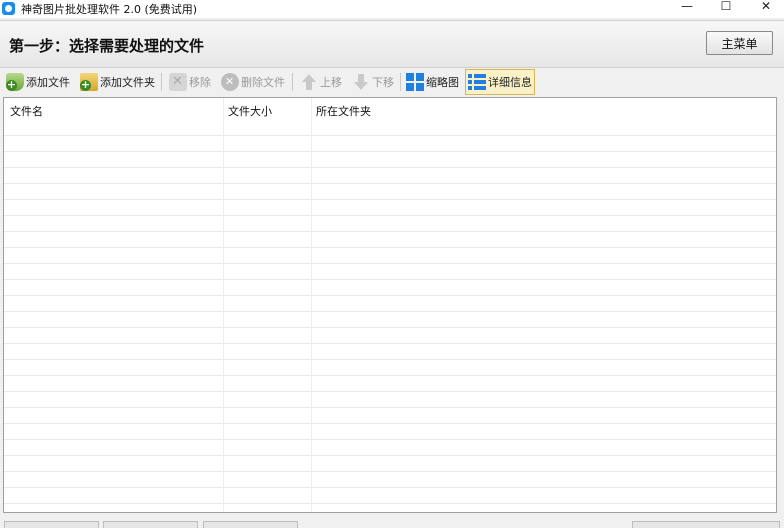  Describe the element at coordinates (230, 82) in the screenshot. I see `delete-icon` at that location.